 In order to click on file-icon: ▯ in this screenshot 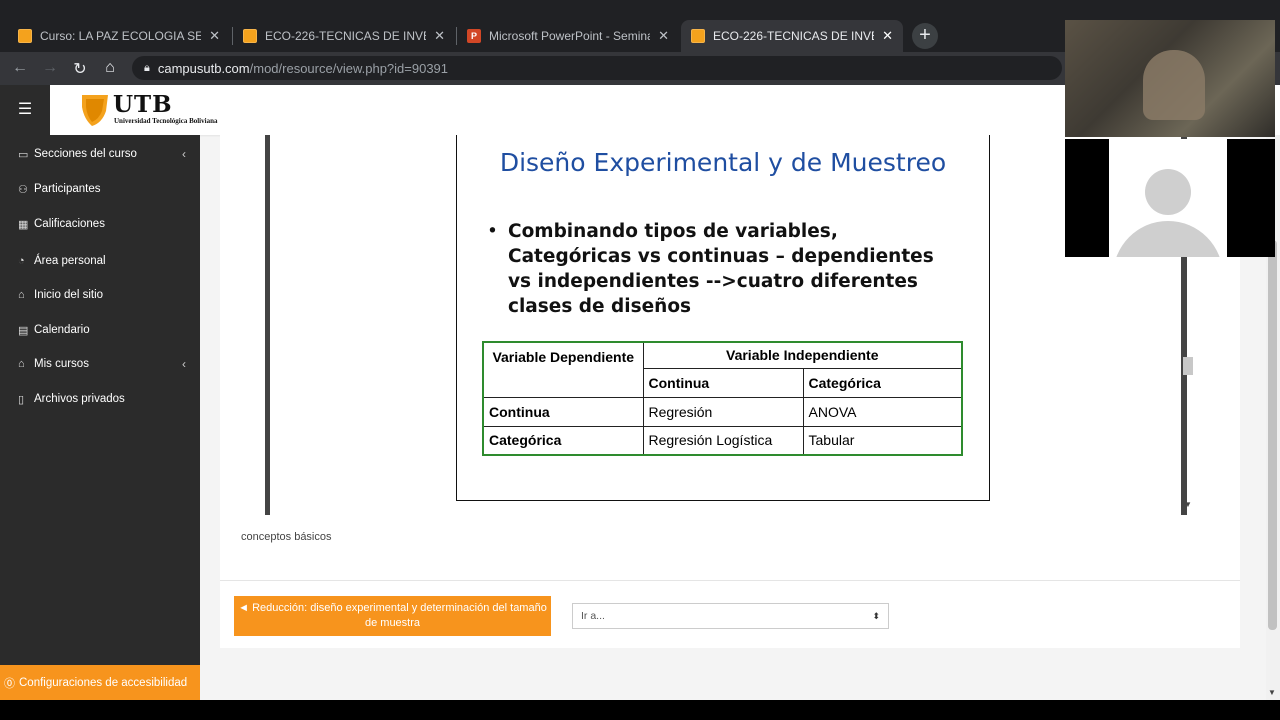, I will do `click(21, 399)`.